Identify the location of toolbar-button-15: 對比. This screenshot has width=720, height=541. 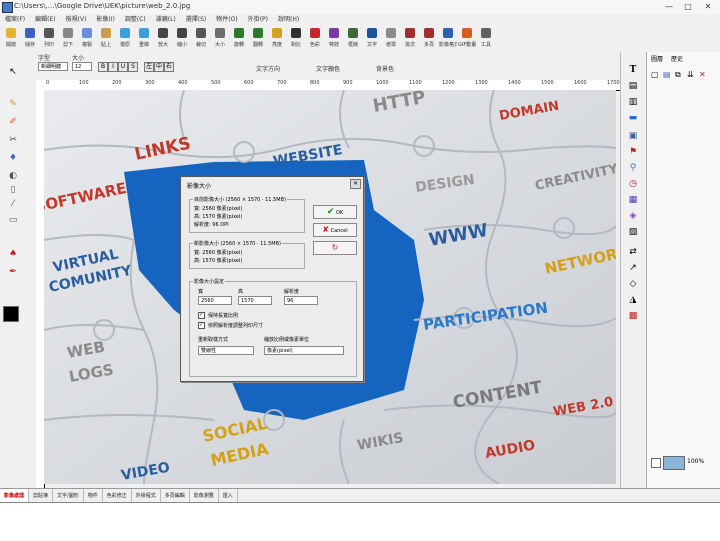
(296, 39).